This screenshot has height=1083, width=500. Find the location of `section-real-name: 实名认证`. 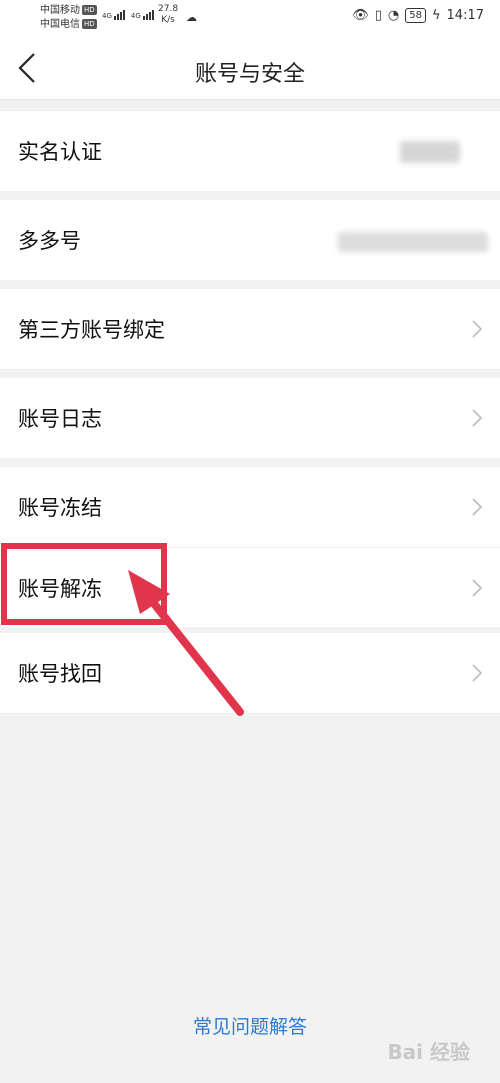

section-real-name: 实名认证 is located at coordinates (250, 151).